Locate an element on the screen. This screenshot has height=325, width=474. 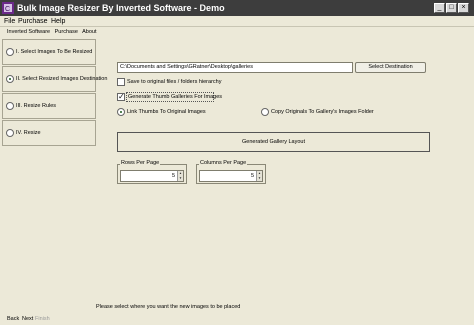
step-resize-rules: III. Resize Rules is located at coordinates (49, 106).